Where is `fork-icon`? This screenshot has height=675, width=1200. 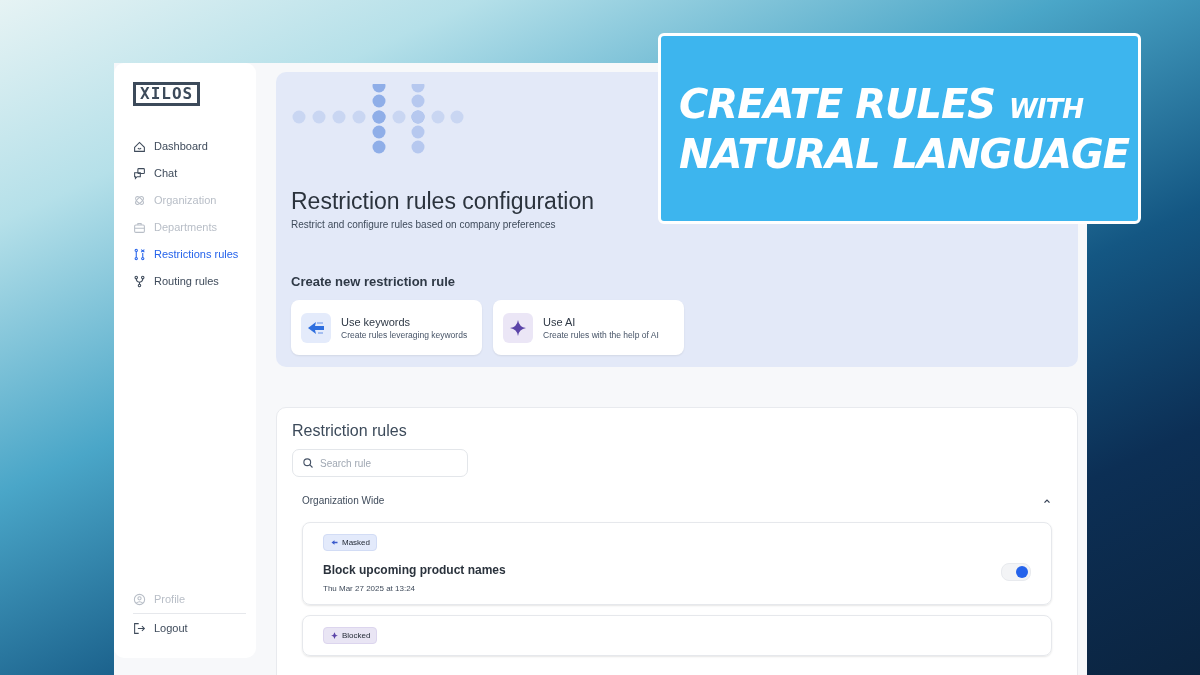 fork-icon is located at coordinates (139, 281).